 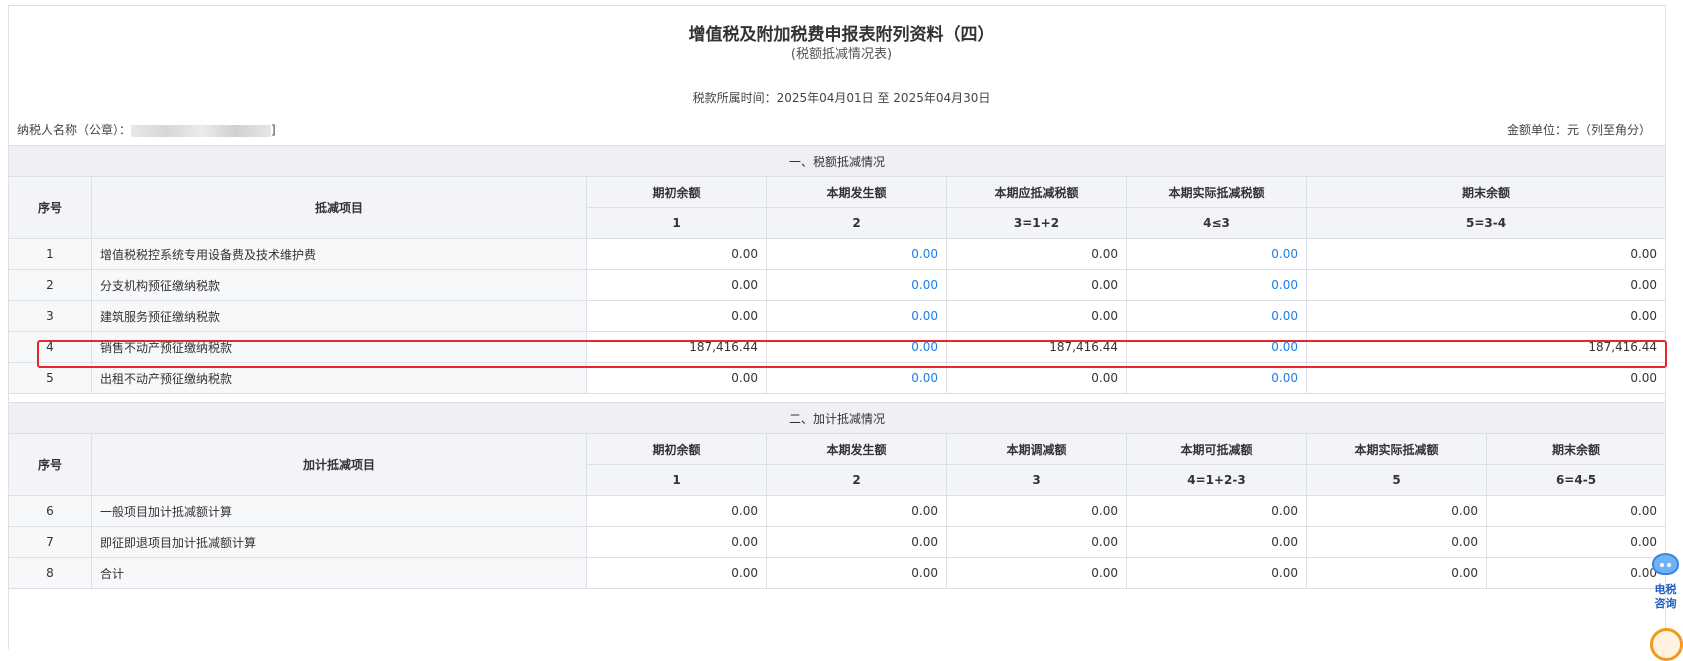 I want to click on table-row: 5 出租不动产预征缴纳税款 0.00 0.00 0.00 0.00 0.00, so click(x=837, y=378).